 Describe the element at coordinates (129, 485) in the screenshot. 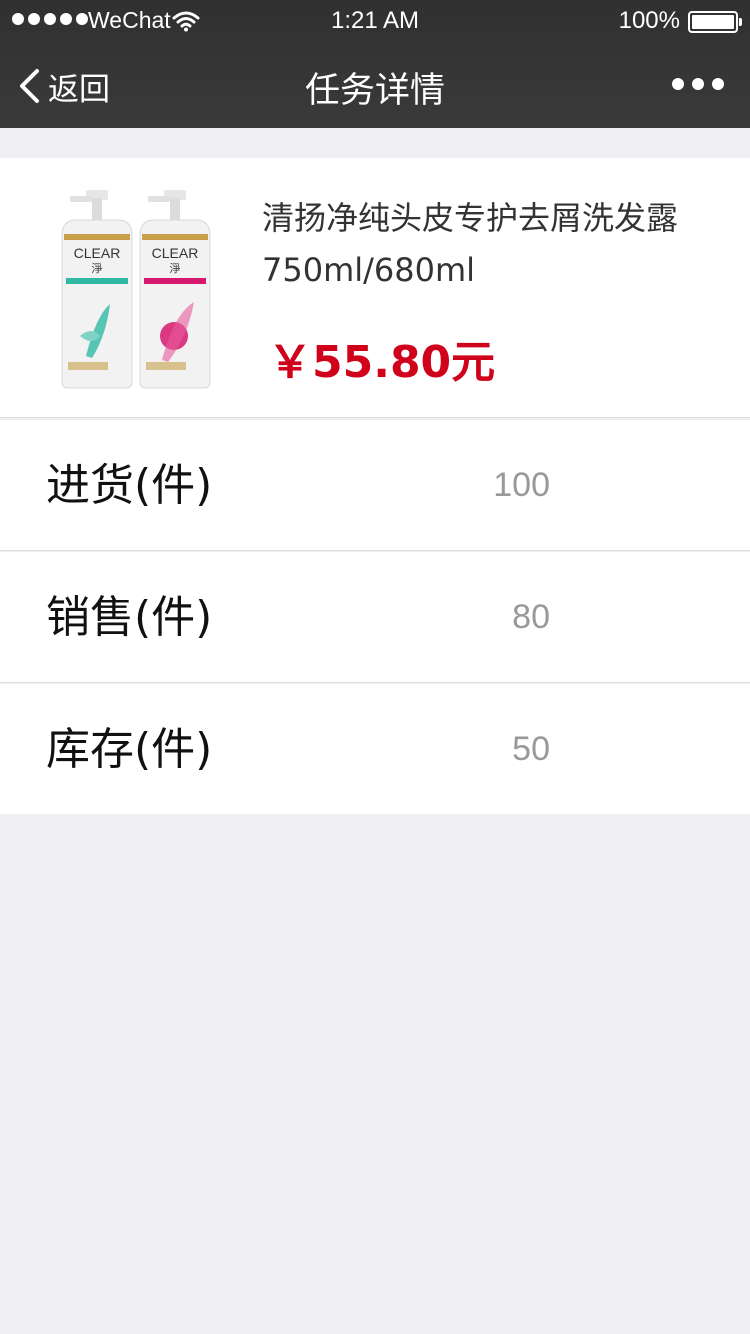

I see `stat-label: 进货(件)` at that location.